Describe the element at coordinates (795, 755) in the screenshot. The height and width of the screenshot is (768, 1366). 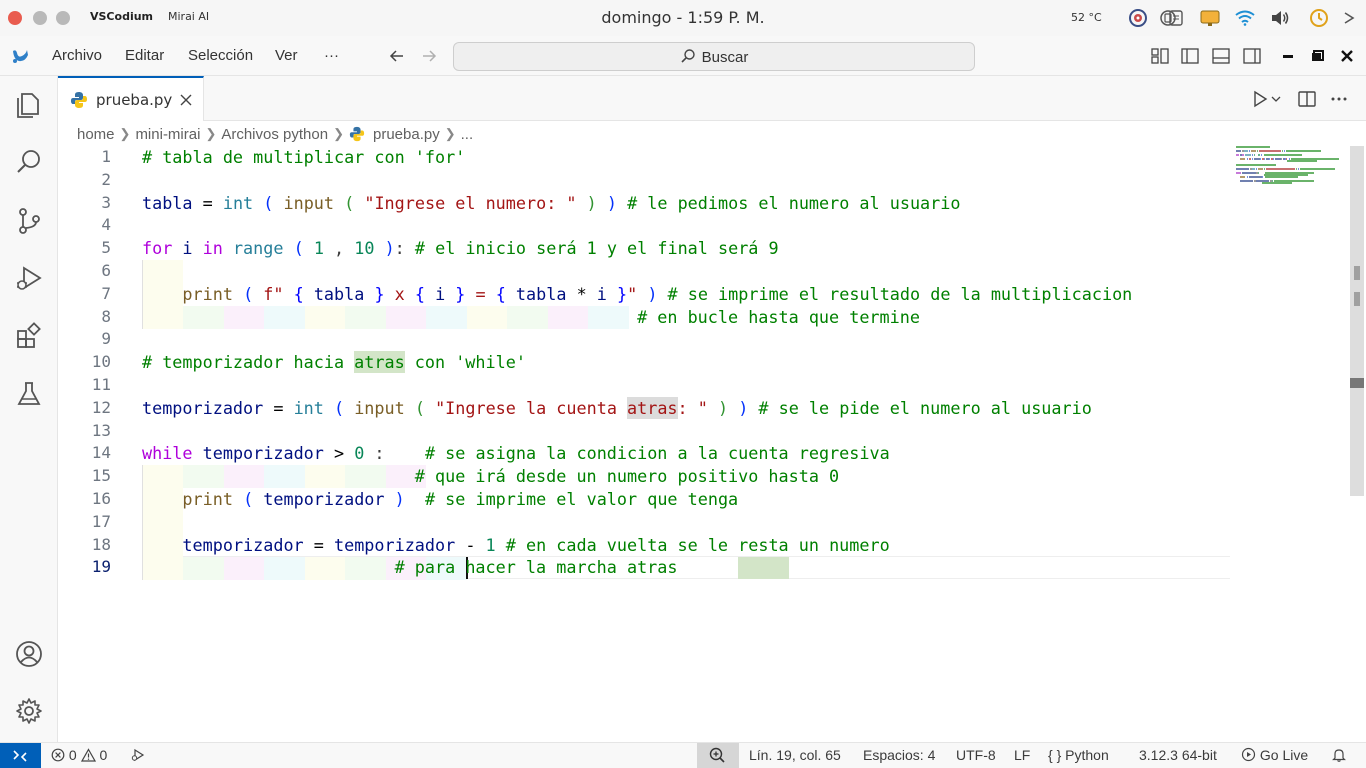
I see `cursor-position: Lín. 19, col. 65` at that location.